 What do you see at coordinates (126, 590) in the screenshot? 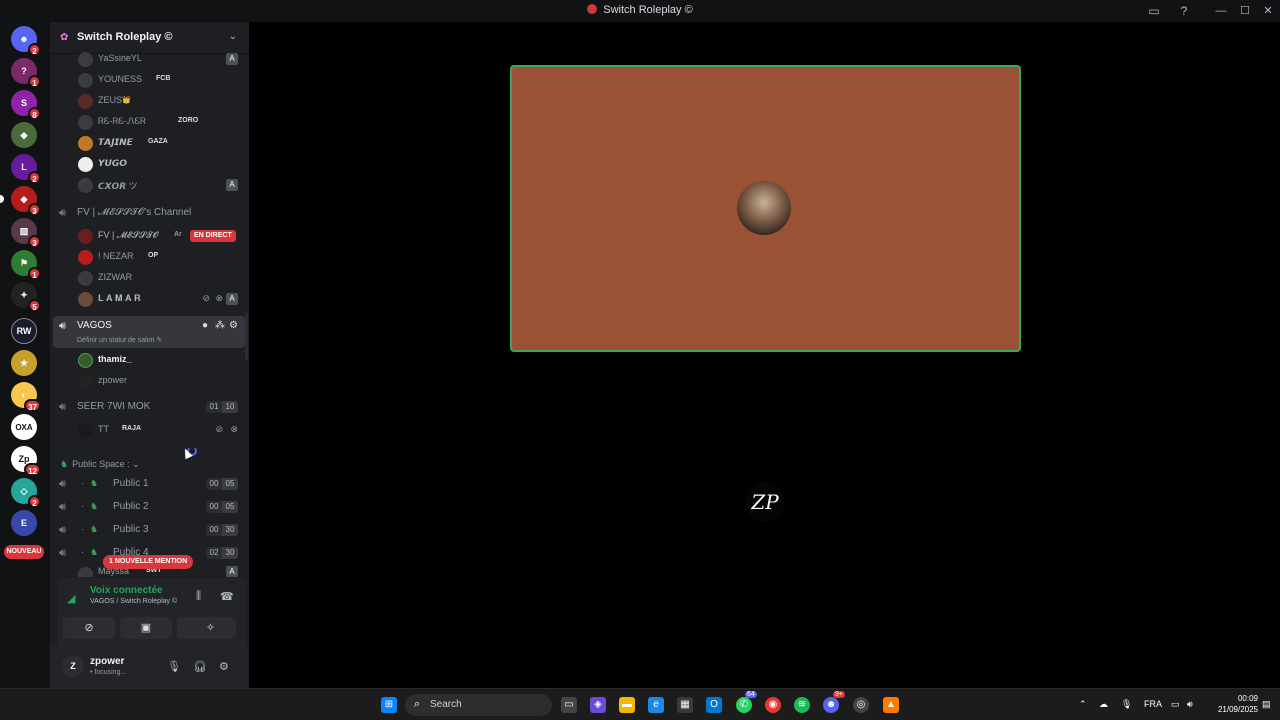
I see `voice-status-title: Voix connectée` at bounding box center [126, 590].